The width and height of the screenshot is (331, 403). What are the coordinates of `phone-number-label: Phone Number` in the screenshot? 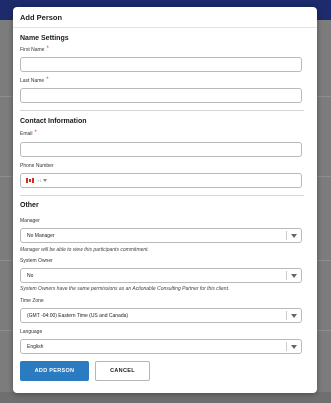 It's located at (37, 166).